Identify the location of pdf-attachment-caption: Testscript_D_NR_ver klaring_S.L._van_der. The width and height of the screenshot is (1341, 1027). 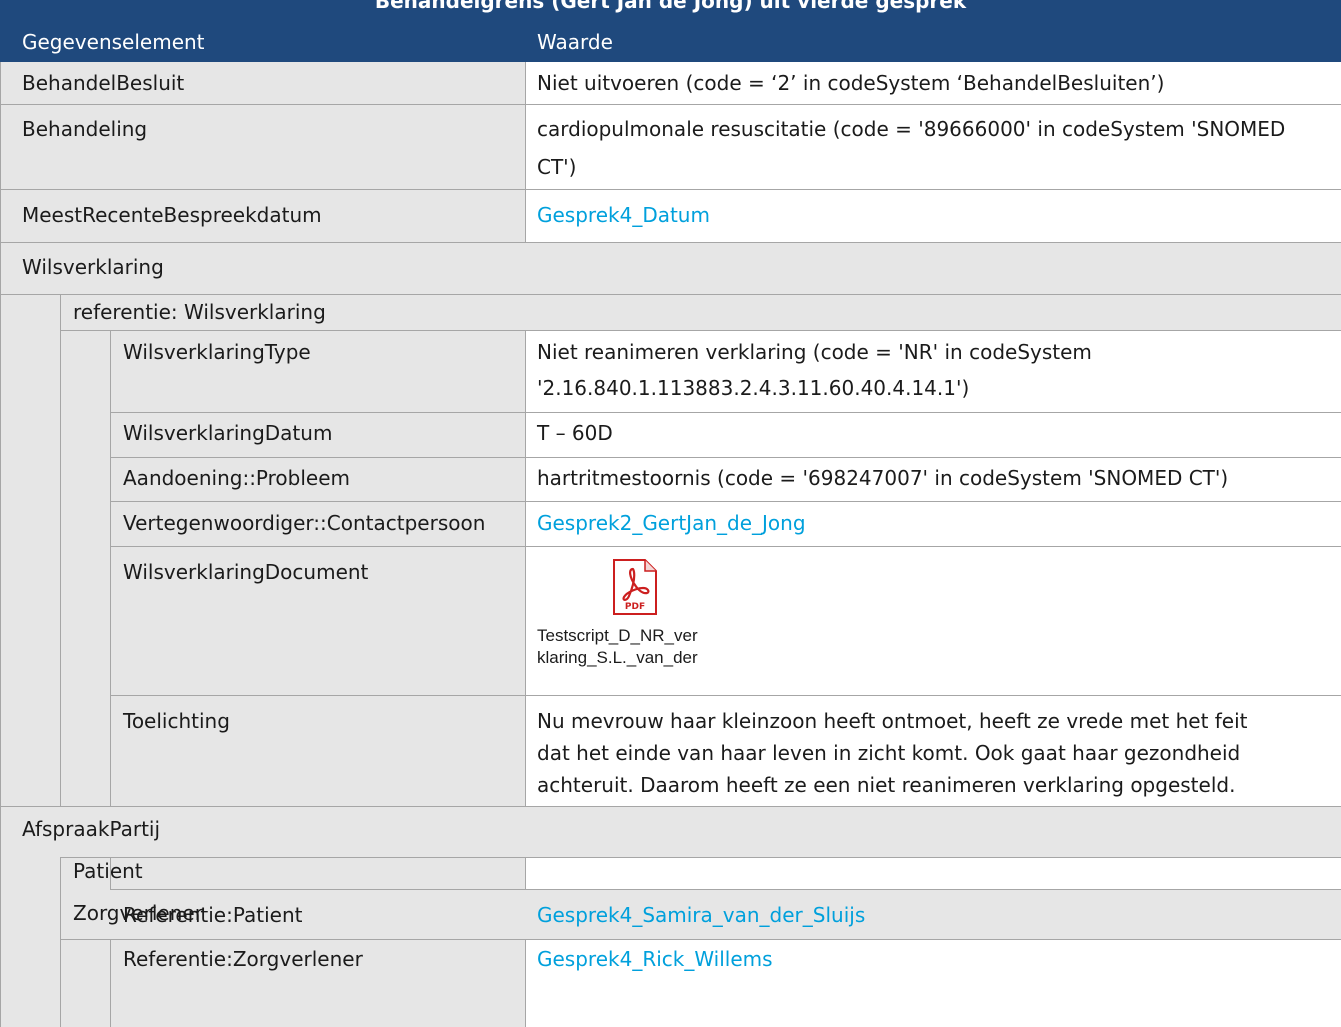
(647, 647).